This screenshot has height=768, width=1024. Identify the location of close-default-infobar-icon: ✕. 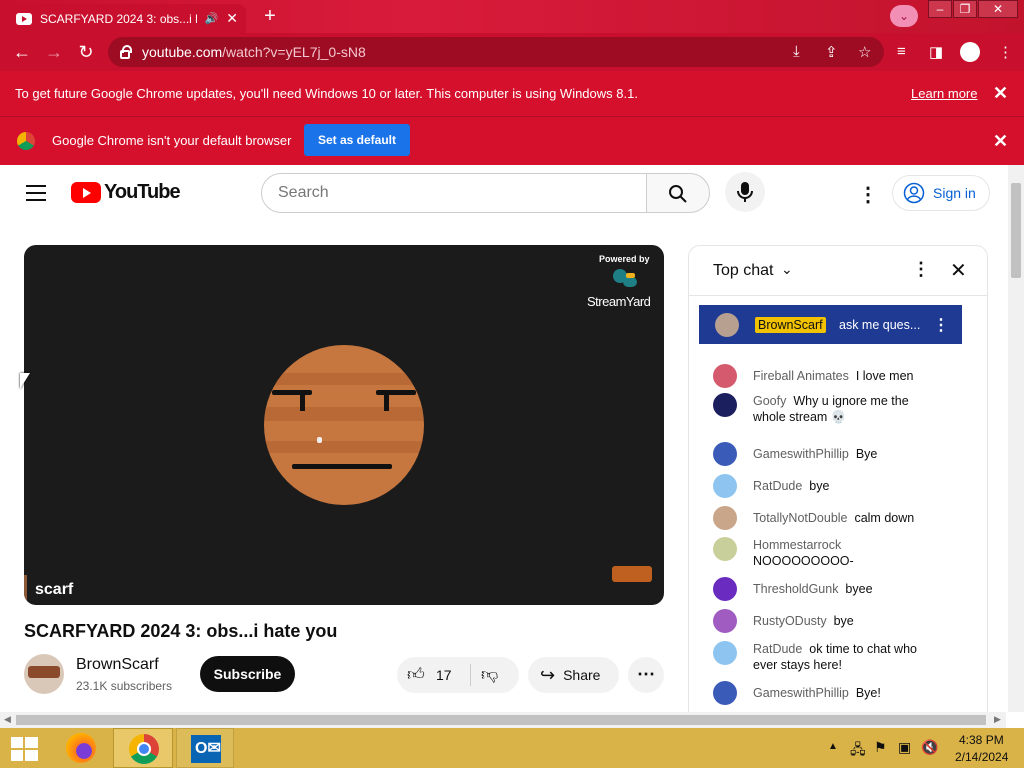
(1000, 141).